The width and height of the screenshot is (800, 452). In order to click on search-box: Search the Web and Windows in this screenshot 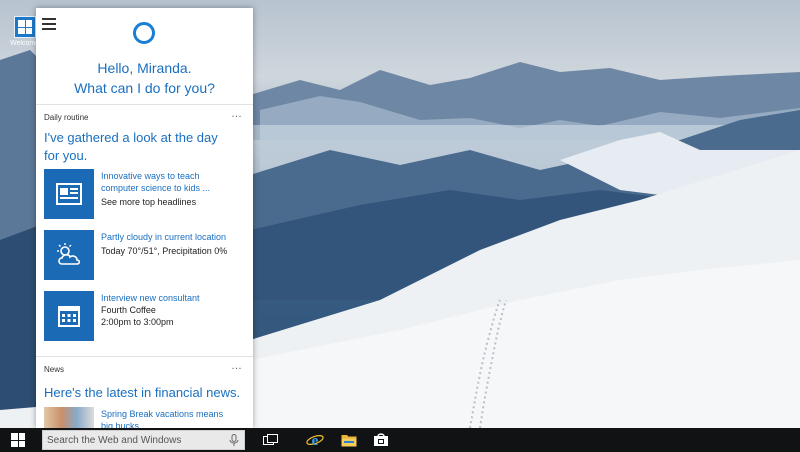, I will do `click(143, 440)`.